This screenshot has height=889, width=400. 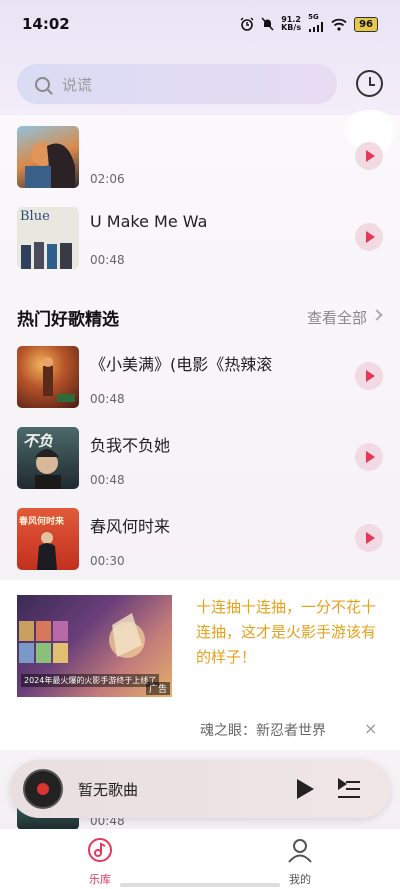 I want to click on tab-music-library: 乐库, so click(x=100, y=859).